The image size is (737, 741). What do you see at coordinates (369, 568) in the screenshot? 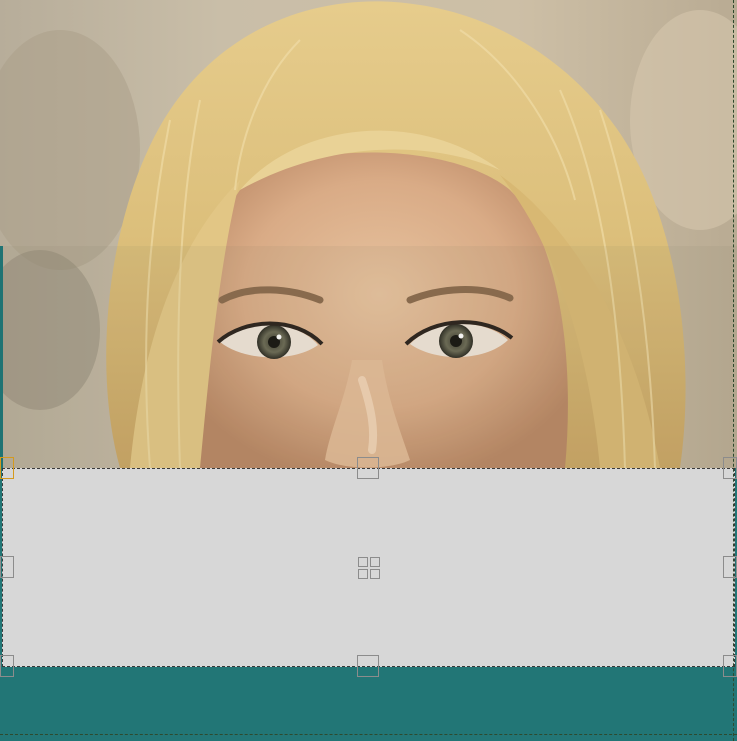
I see `move-handle-icon` at bounding box center [369, 568].